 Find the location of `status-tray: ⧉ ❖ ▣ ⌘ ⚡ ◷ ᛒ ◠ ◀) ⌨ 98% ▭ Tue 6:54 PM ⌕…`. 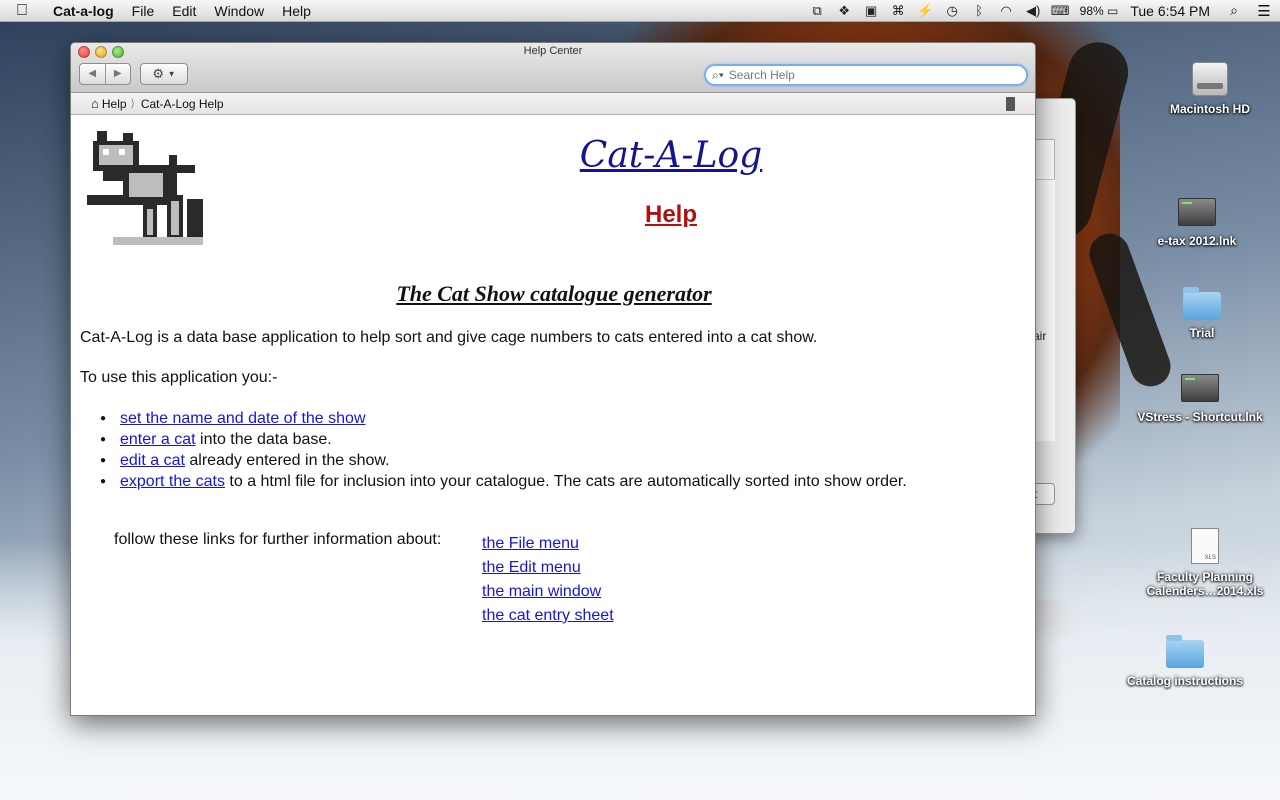

status-tray: ⧉ ❖ ▣ ⌘ ⚡ ◷ ᛒ ◠ ◀) ⌨ 98% ▭ Tue 6:54 PM ⌕… is located at coordinates (1042, 11).